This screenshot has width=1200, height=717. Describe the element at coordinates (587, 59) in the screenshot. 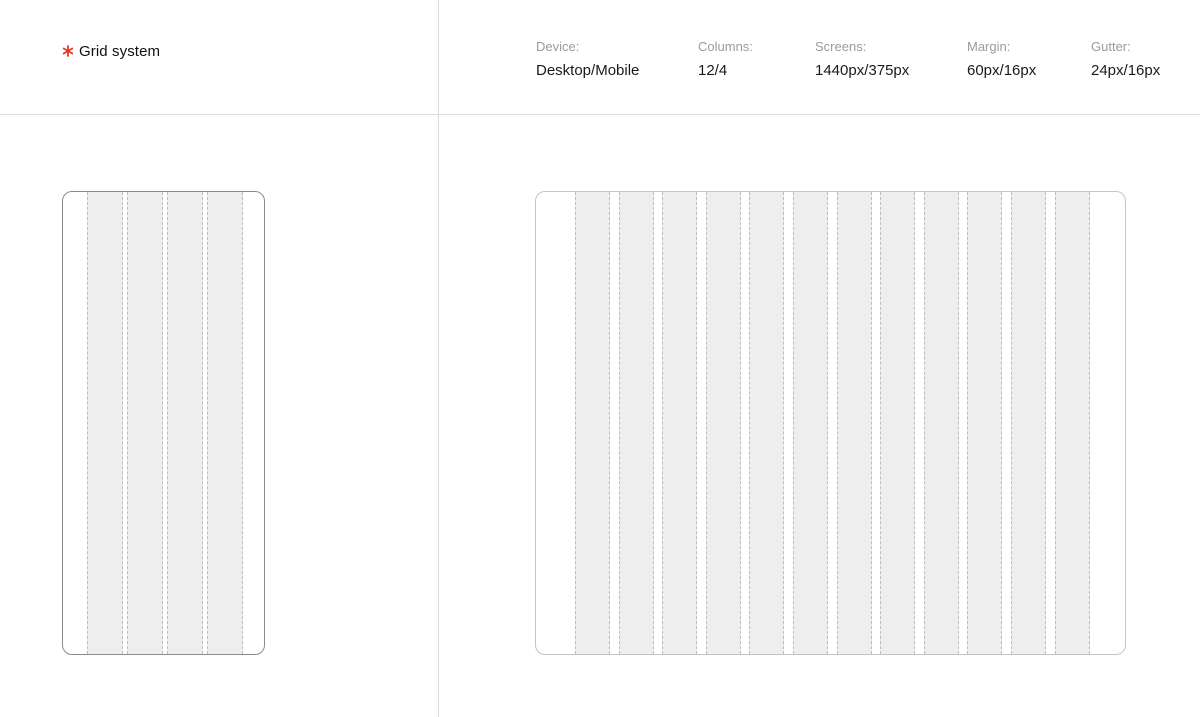

I see `spec-device: Device: Desktop/Mobile` at that location.